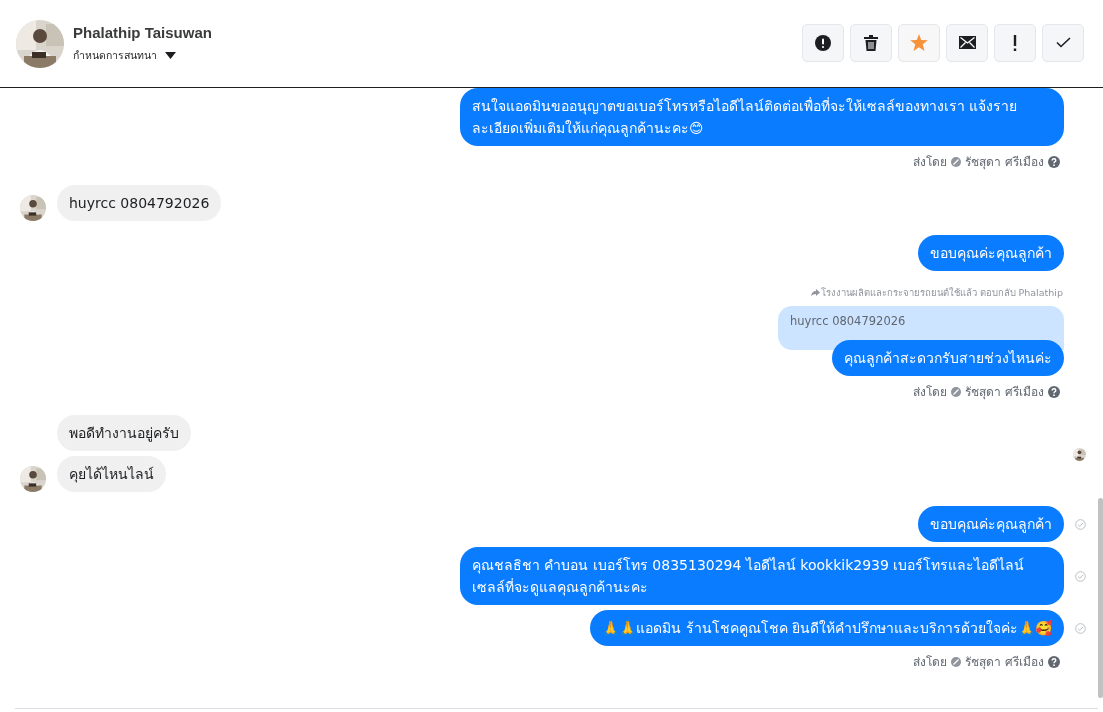 The height and width of the screenshot is (712, 1103). What do you see at coordinates (919, 42) in the screenshot?
I see `star-button` at bounding box center [919, 42].